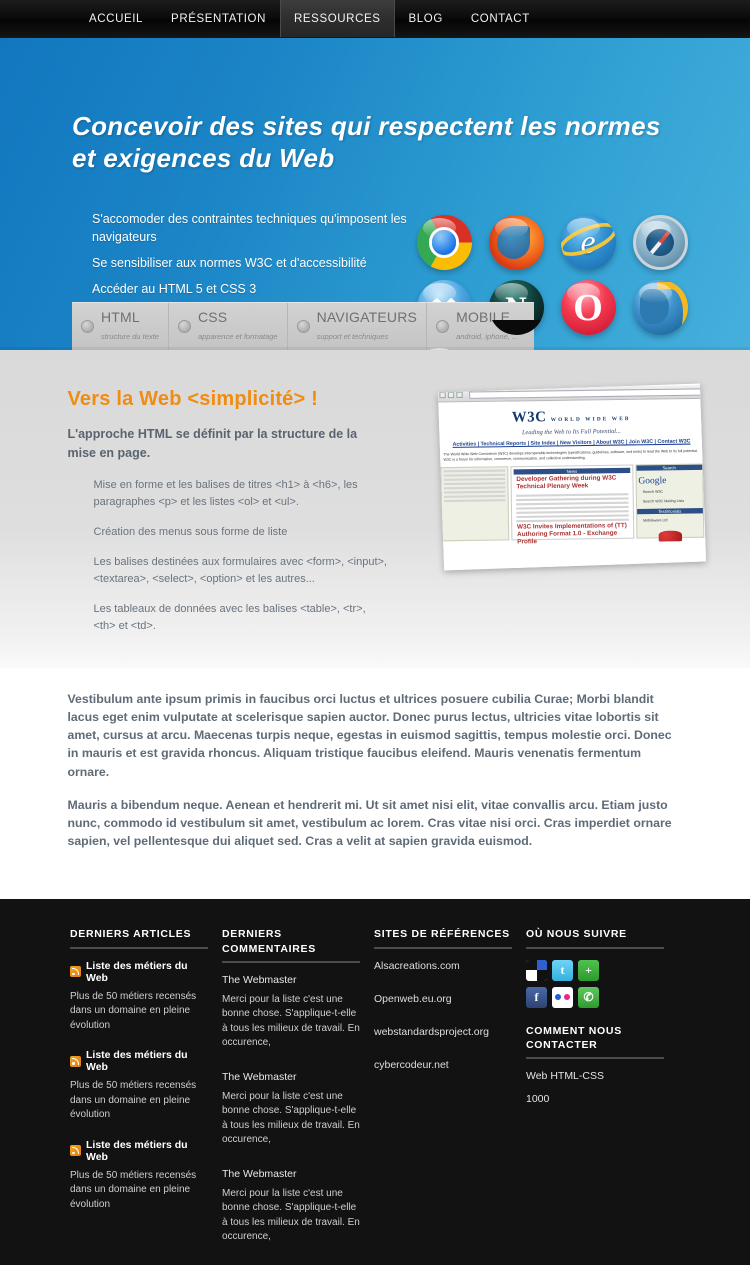 The image size is (750, 1265). What do you see at coordinates (357, 326) in the screenshot?
I see `tab-navigateurs: NAVIGATEURS support et techniques` at bounding box center [357, 326].